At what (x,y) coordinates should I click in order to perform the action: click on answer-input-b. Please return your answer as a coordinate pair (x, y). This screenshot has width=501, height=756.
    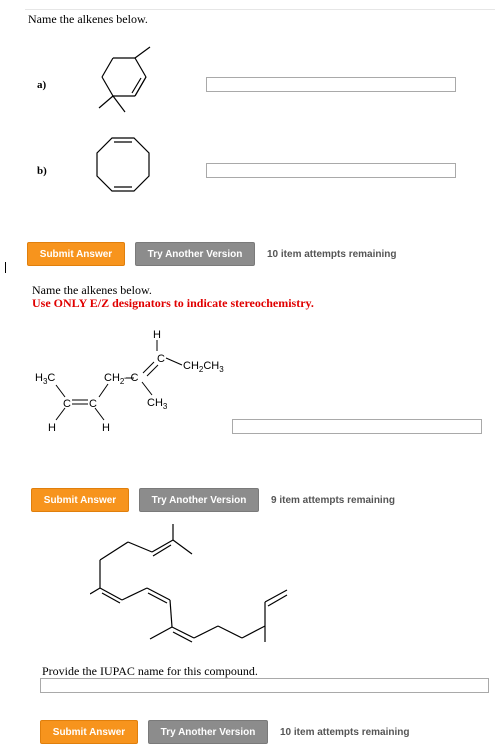
    Looking at the image, I should click on (331, 170).